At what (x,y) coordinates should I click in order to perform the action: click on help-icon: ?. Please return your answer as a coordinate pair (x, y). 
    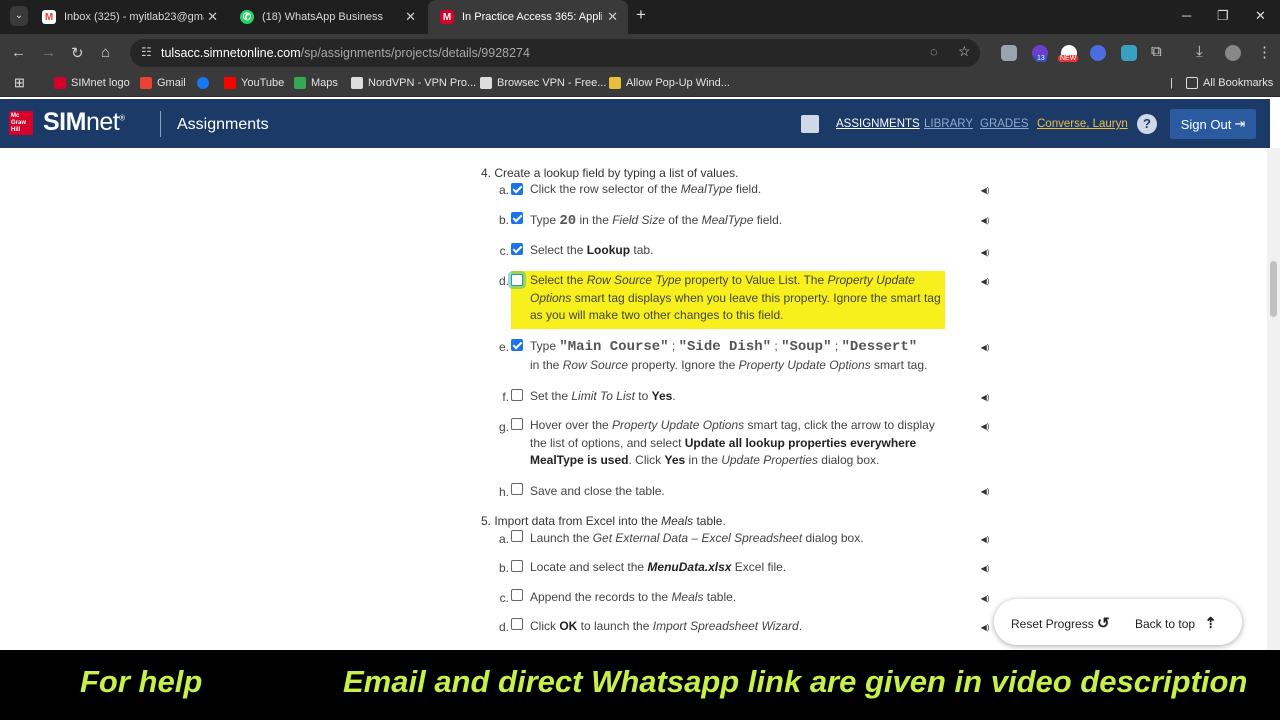
    Looking at the image, I should click on (1147, 124).